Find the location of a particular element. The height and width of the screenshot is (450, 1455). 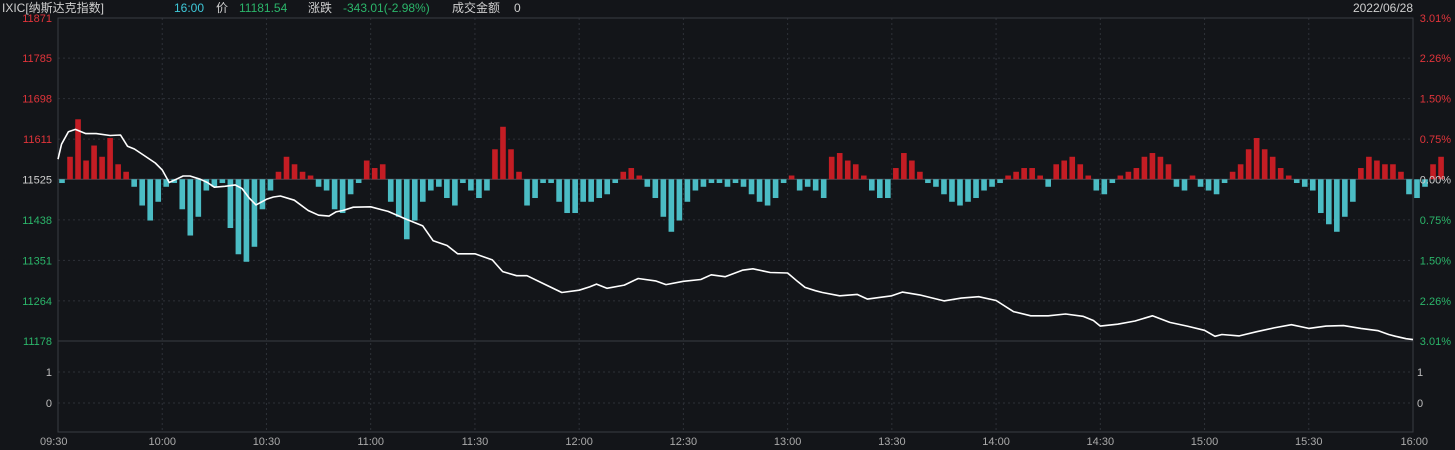

price-tick-label: 11438 is located at coordinates (37, 221).